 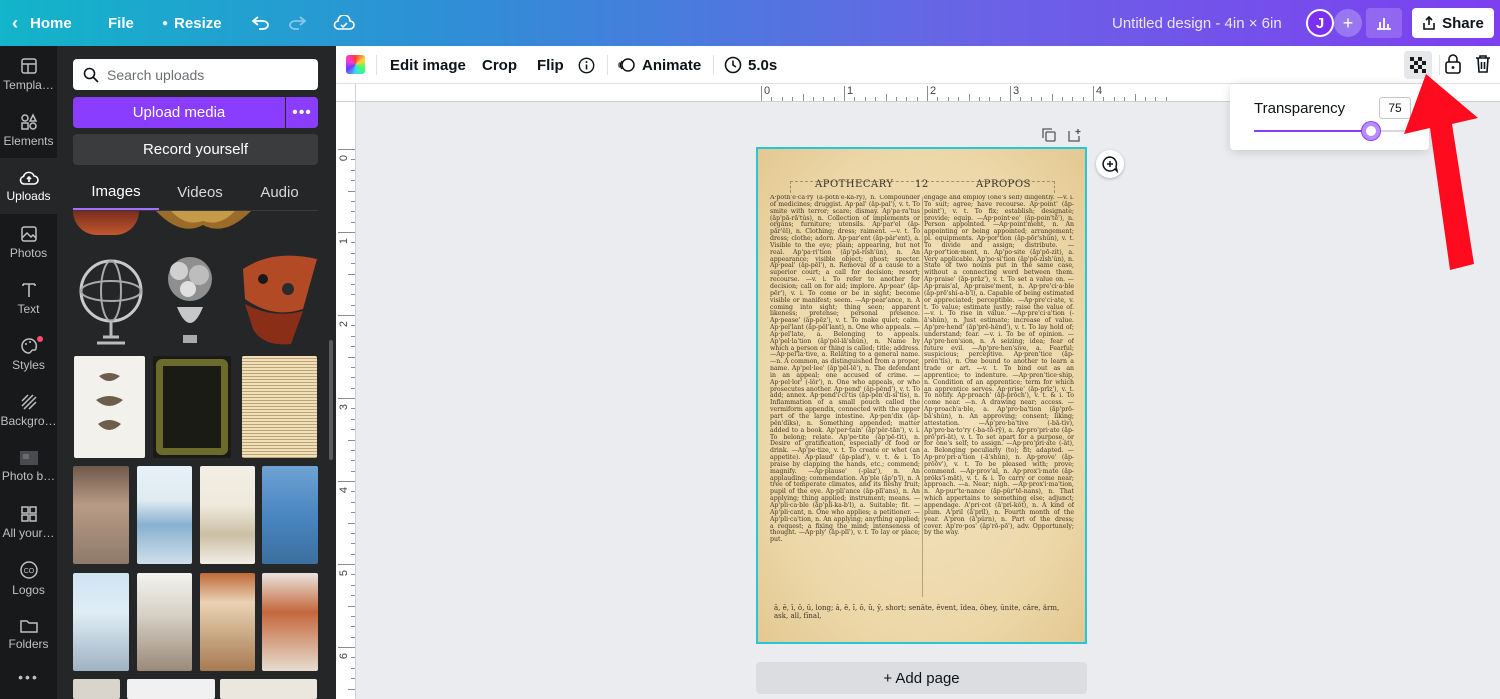 I want to click on slider-fill, so click(x=1312, y=131).